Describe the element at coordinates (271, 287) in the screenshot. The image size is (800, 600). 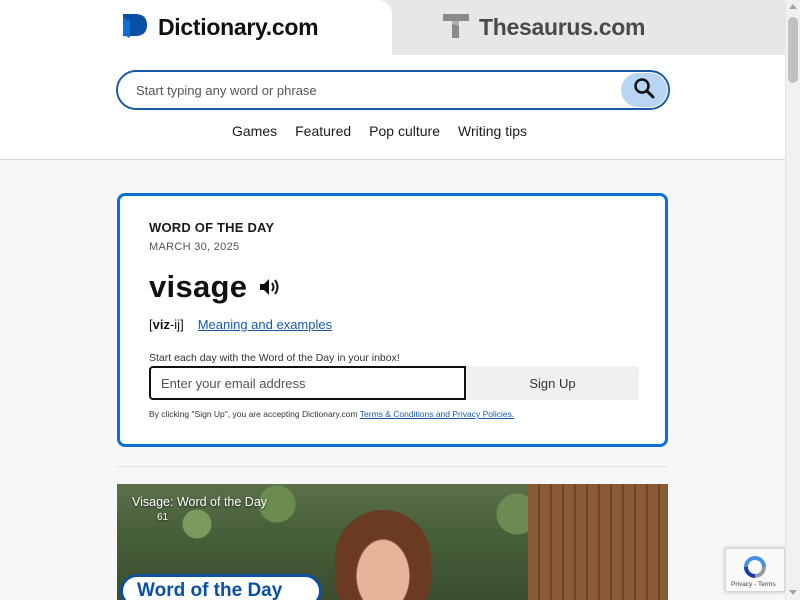
I see `audio-speaker-icon` at that location.